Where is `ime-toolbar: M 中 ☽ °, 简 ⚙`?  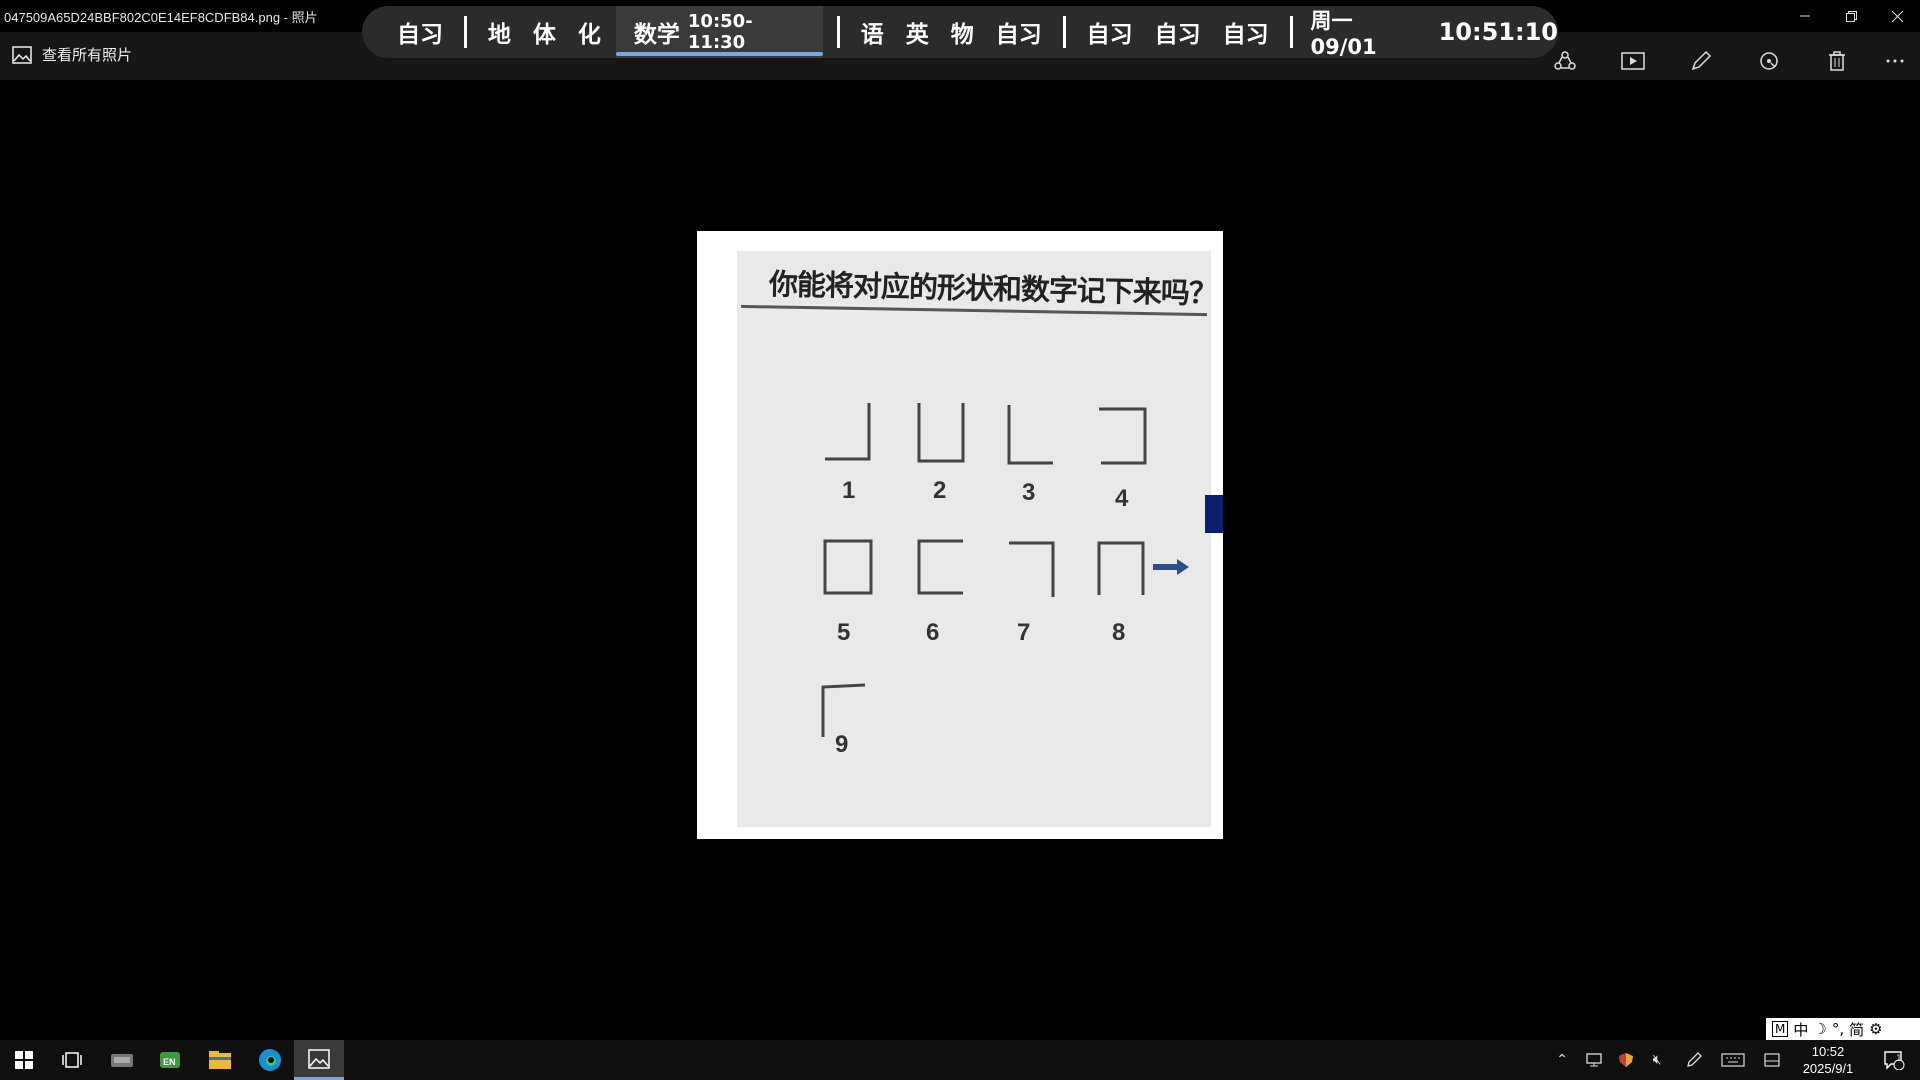 ime-toolbar: M 中 ☽ °, 简 ⚙ is located at coordinates (1843, 1029).